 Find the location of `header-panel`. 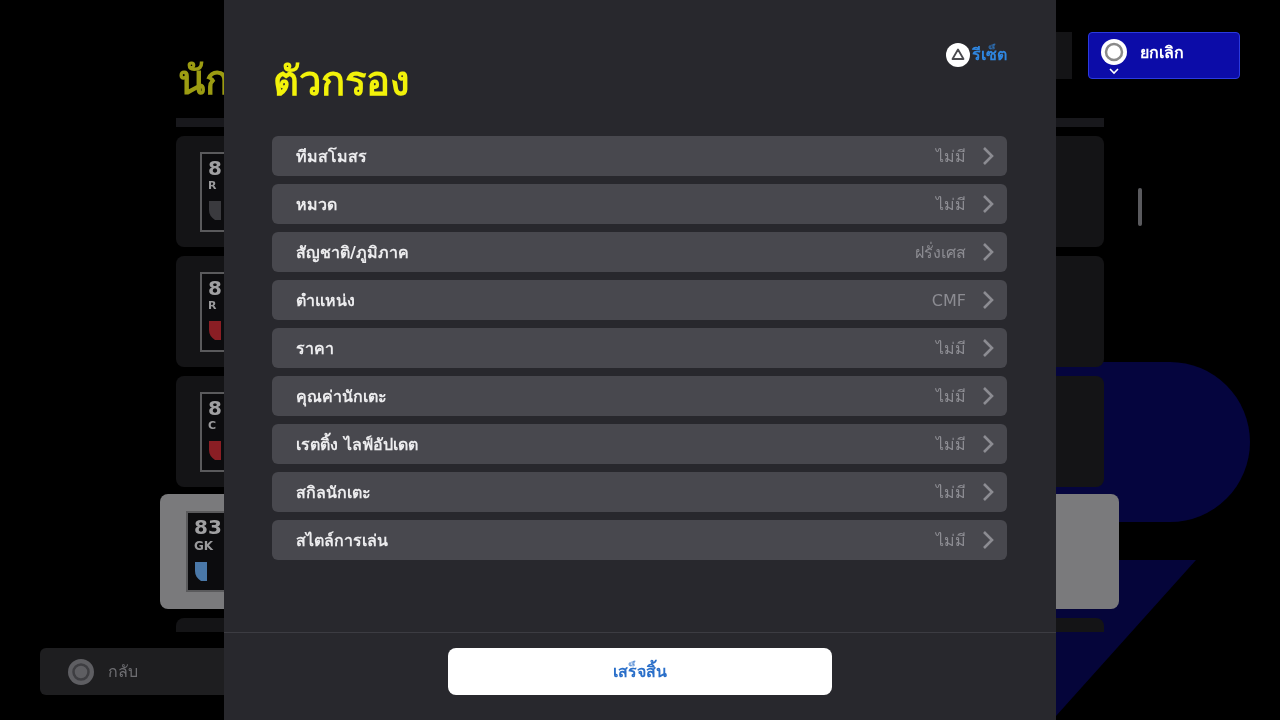

header-panel is located at coordinates (1064, 55).